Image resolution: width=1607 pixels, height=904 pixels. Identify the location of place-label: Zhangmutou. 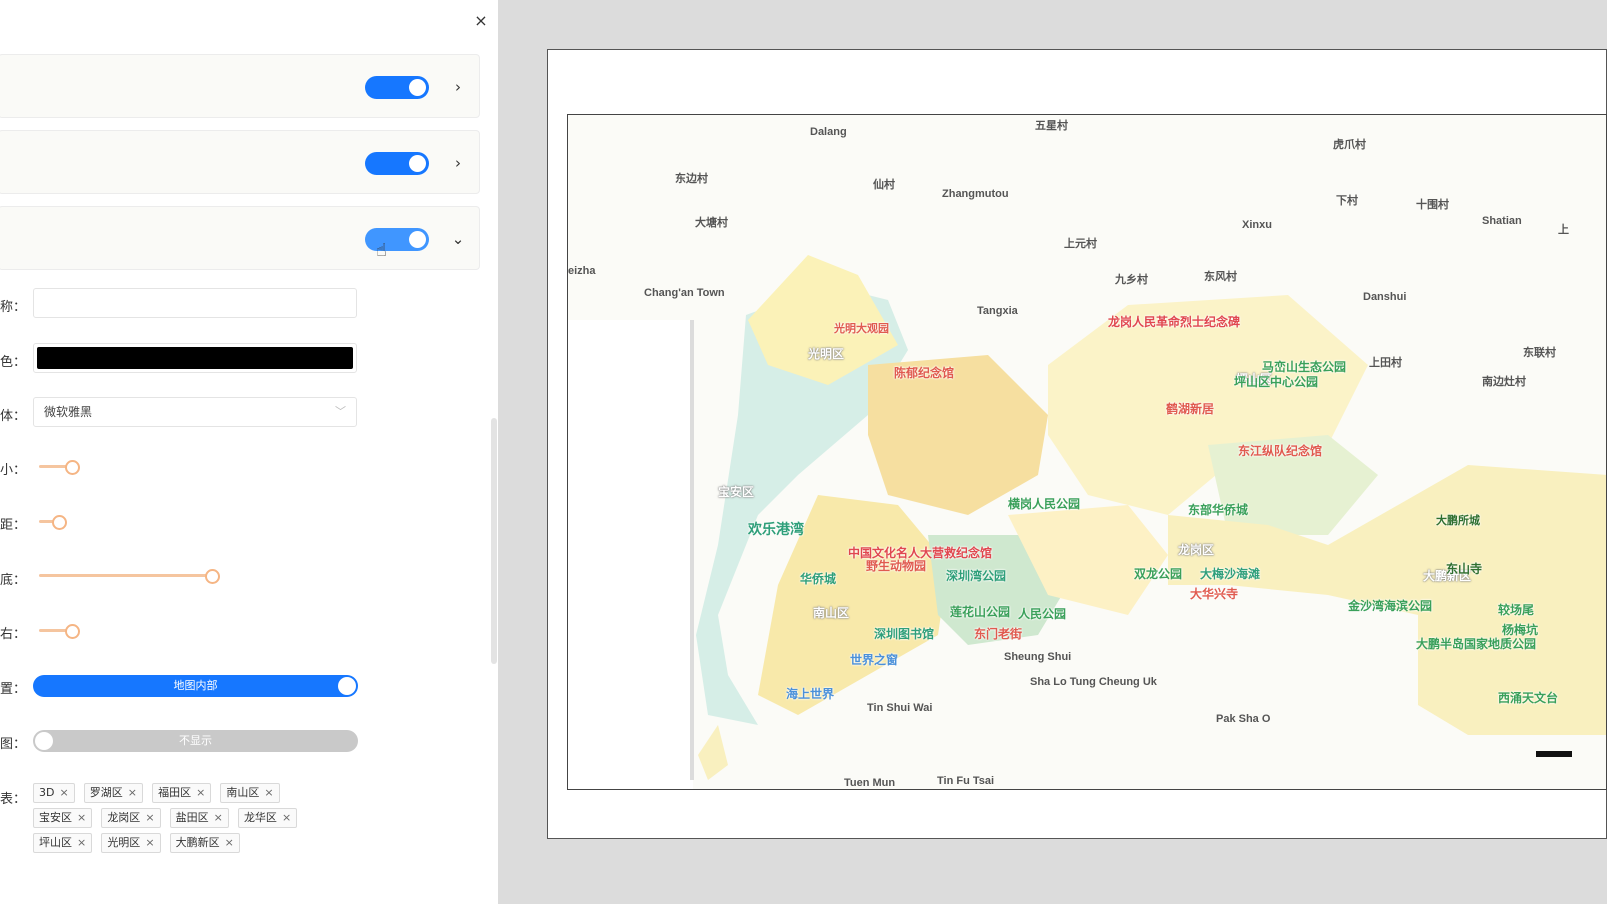
(975, 194).